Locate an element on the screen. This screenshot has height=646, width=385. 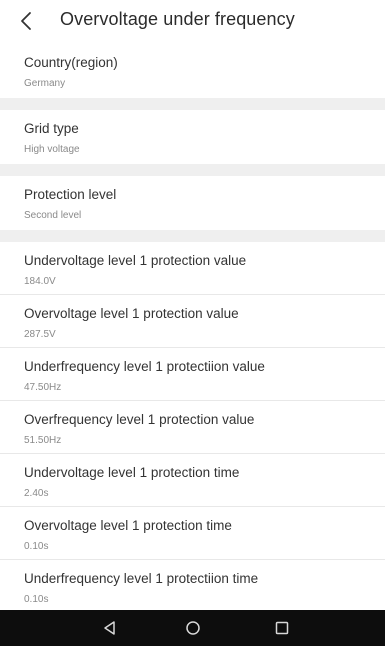
item-value: 51.50Hz is located at coordinates (43, 440).